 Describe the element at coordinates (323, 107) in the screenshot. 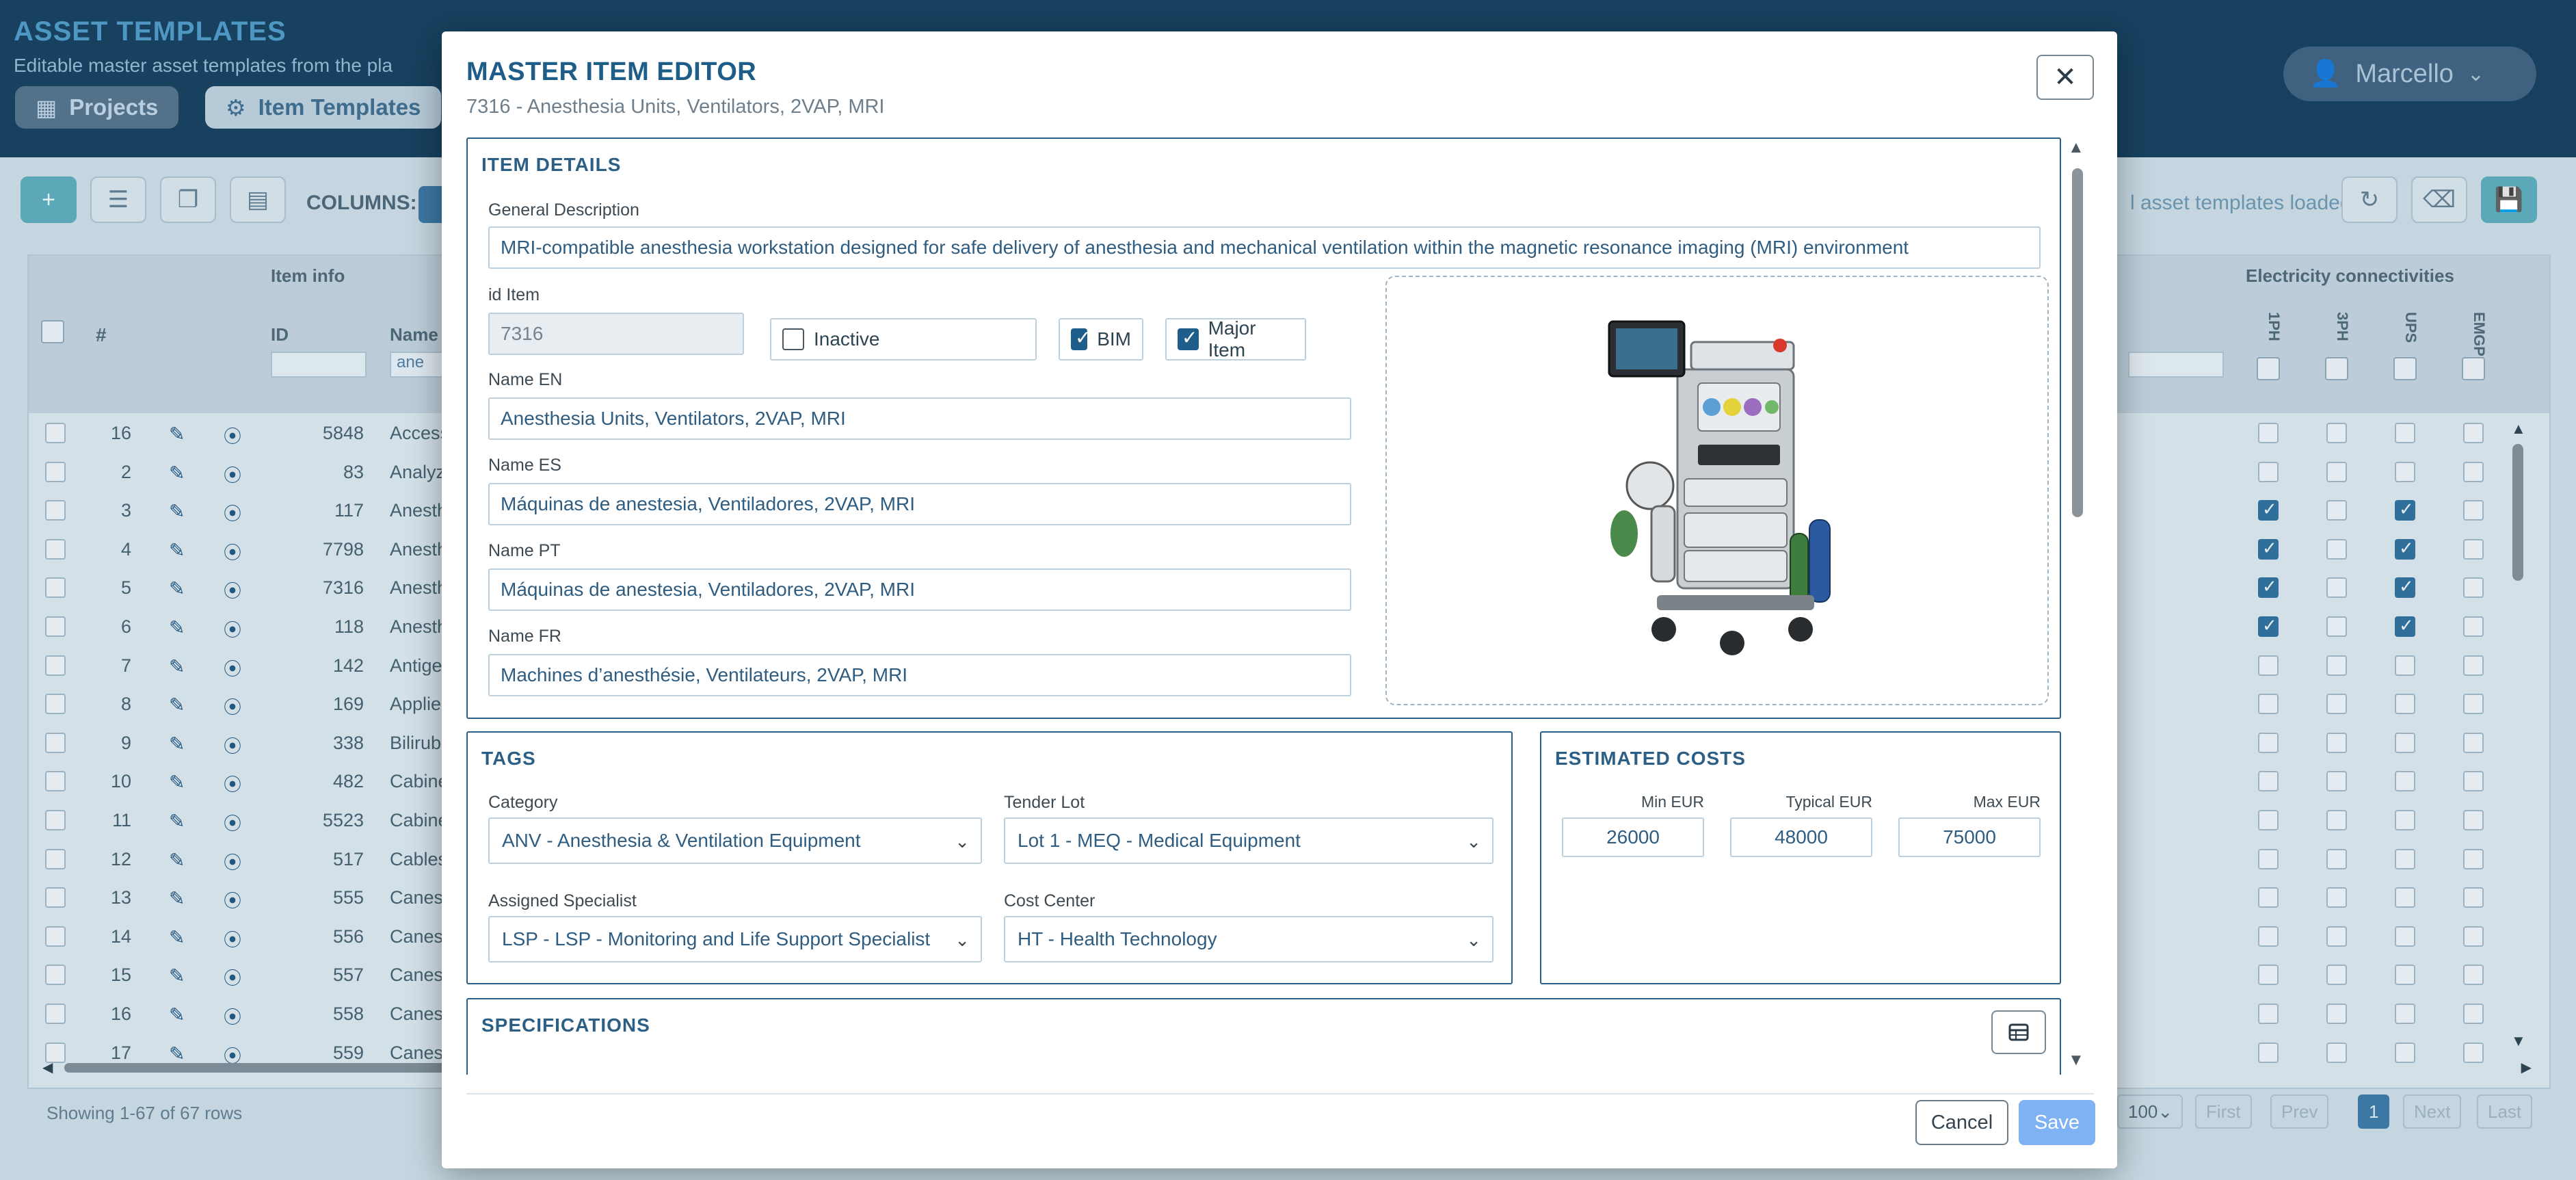

I see `tab-item-templates: ⚙ Item Templates` at that location.